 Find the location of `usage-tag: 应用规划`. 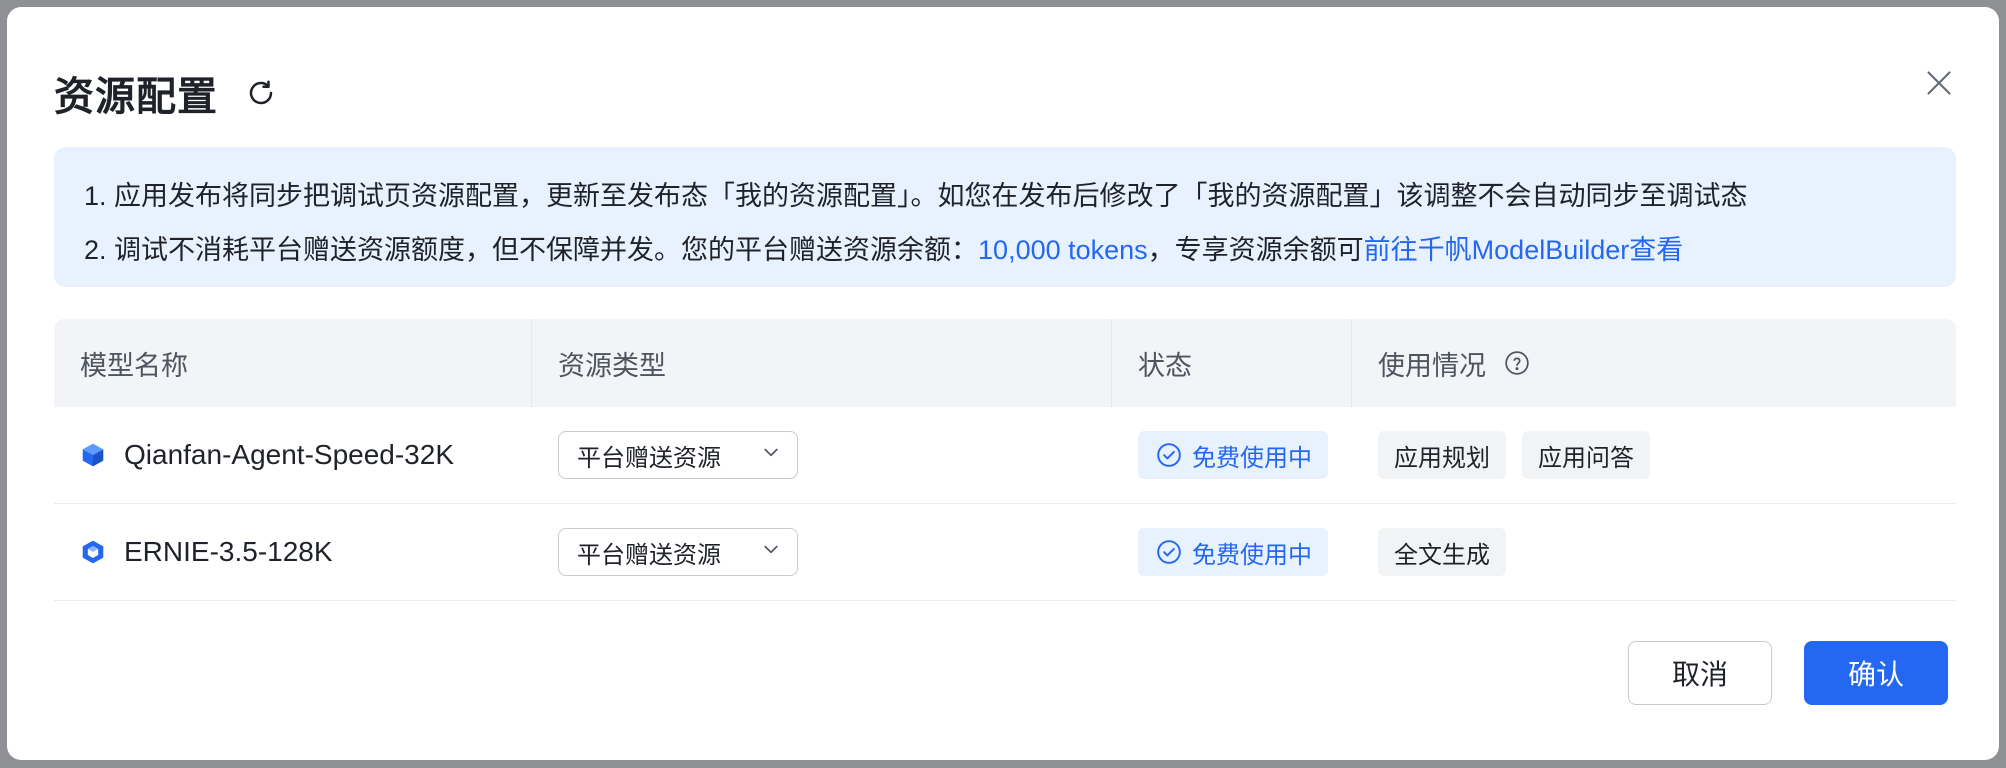

usage-tag: 应用规划 is located at coordinates (1442, 455).